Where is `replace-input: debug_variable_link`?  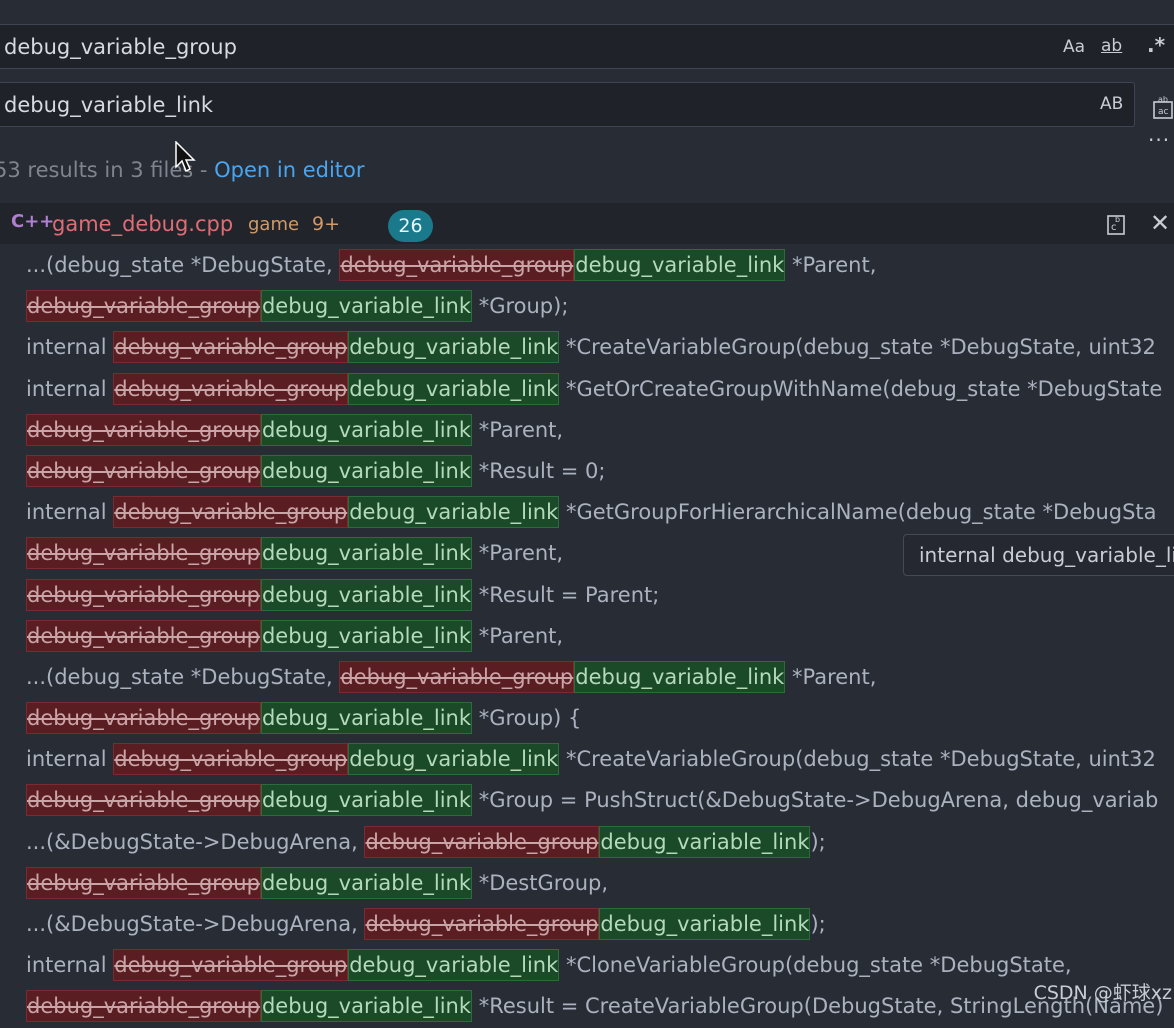
replace-input: debug_variable_link is located at coordinates (108, 105).